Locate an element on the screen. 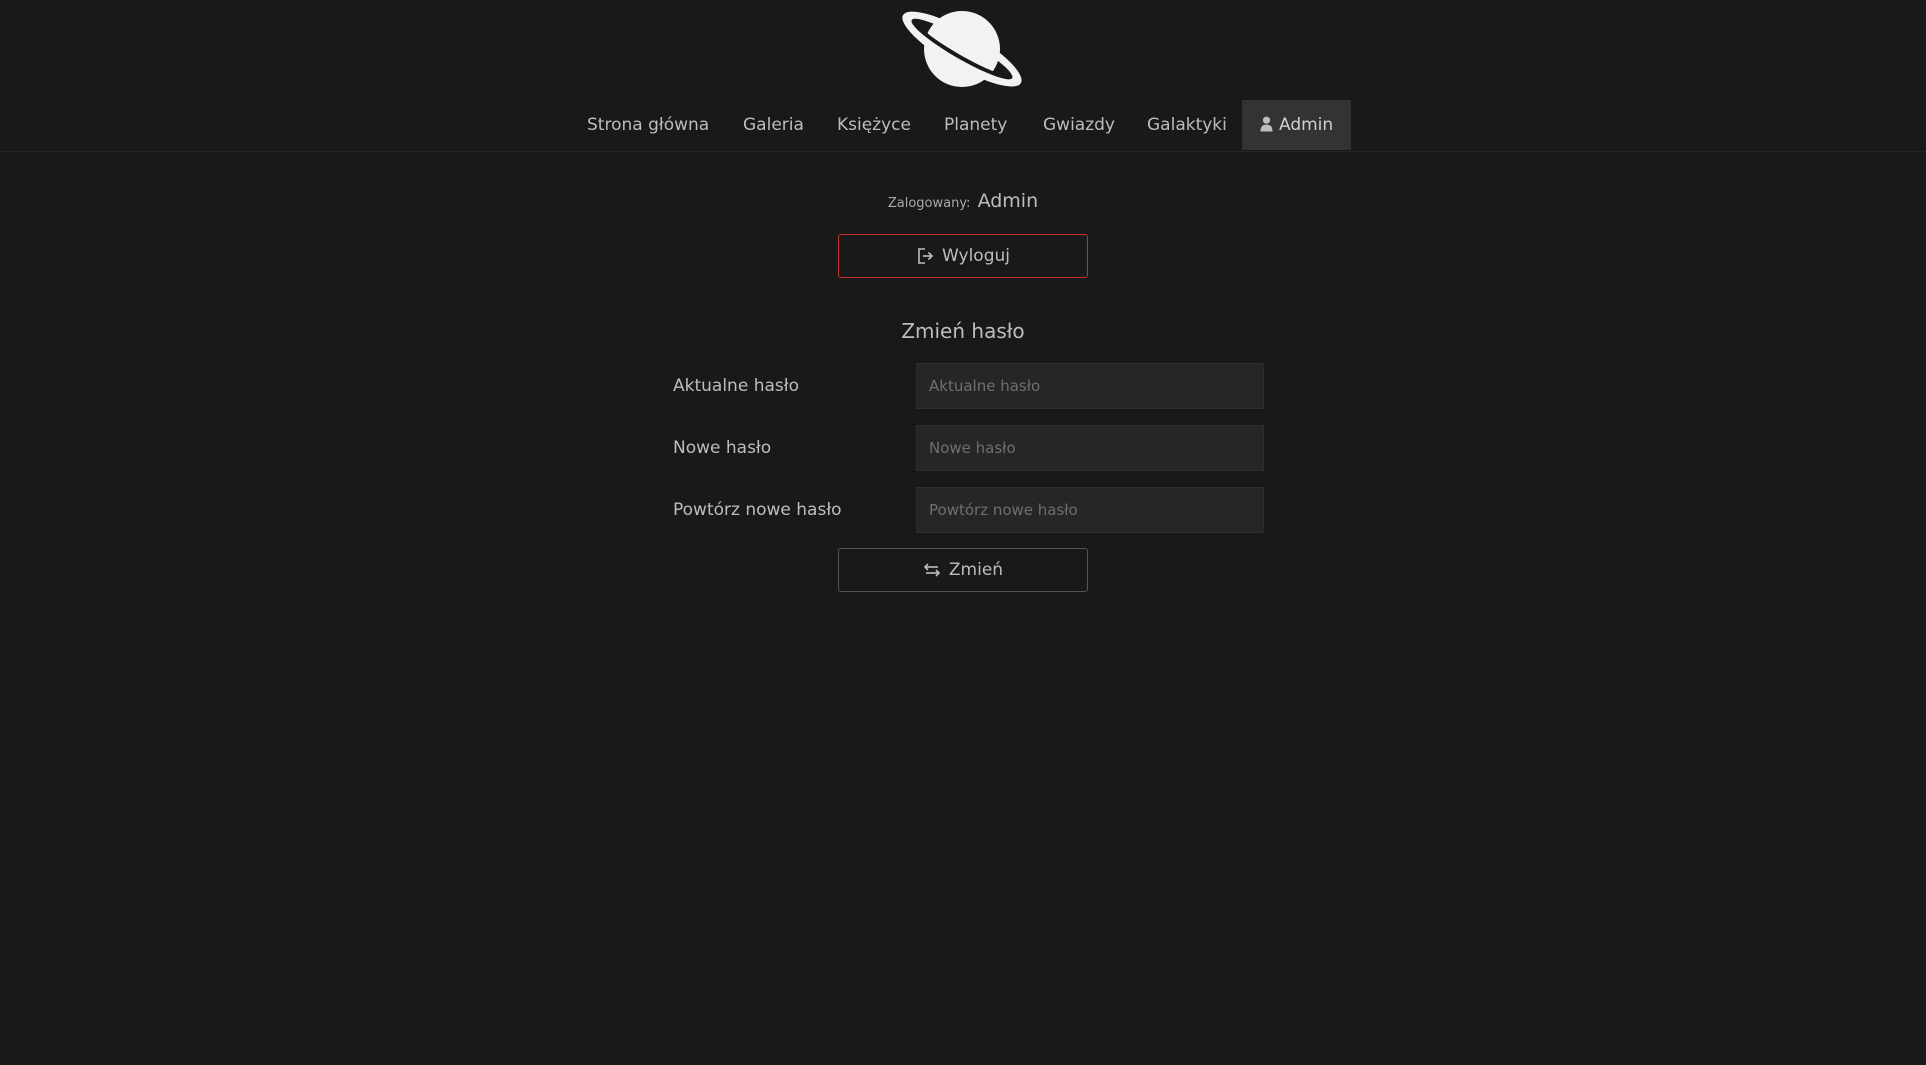  nav-item-admin-label: Admin is located at coordinates (1306, 125).